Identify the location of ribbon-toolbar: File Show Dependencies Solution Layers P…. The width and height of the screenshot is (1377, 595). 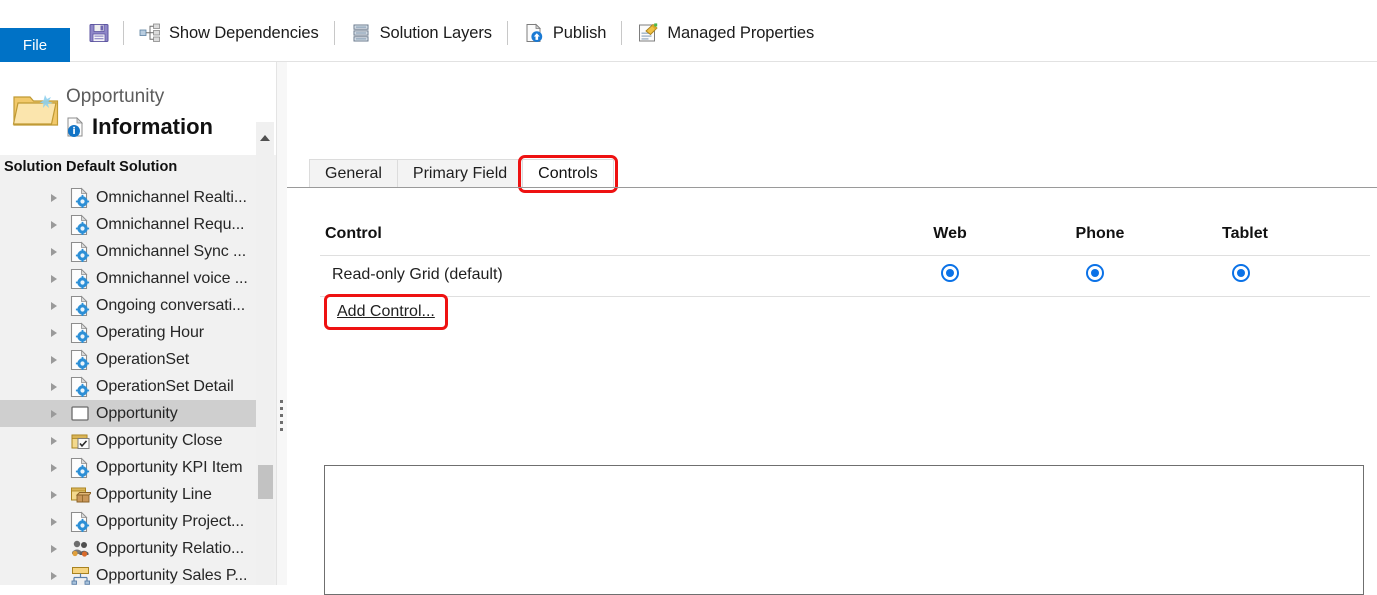
(688, 31).